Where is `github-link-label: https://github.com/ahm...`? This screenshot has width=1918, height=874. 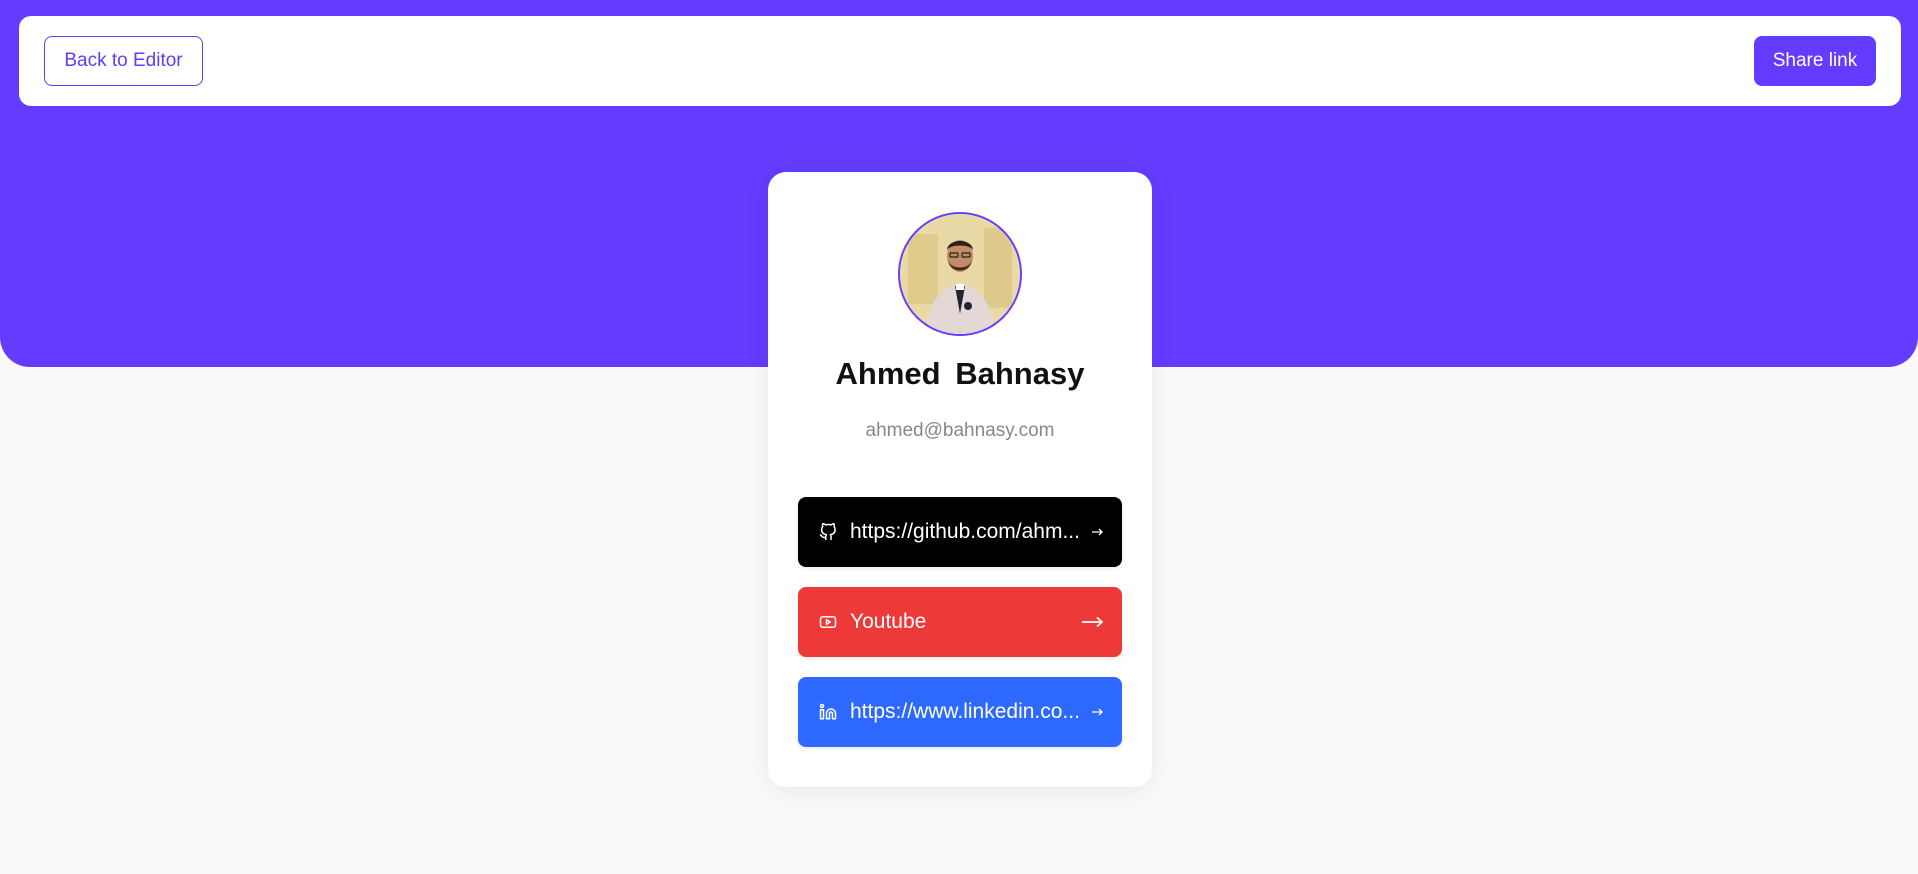
github-link-label: https://github.com/ahm... is located at coordinates (965, 531).